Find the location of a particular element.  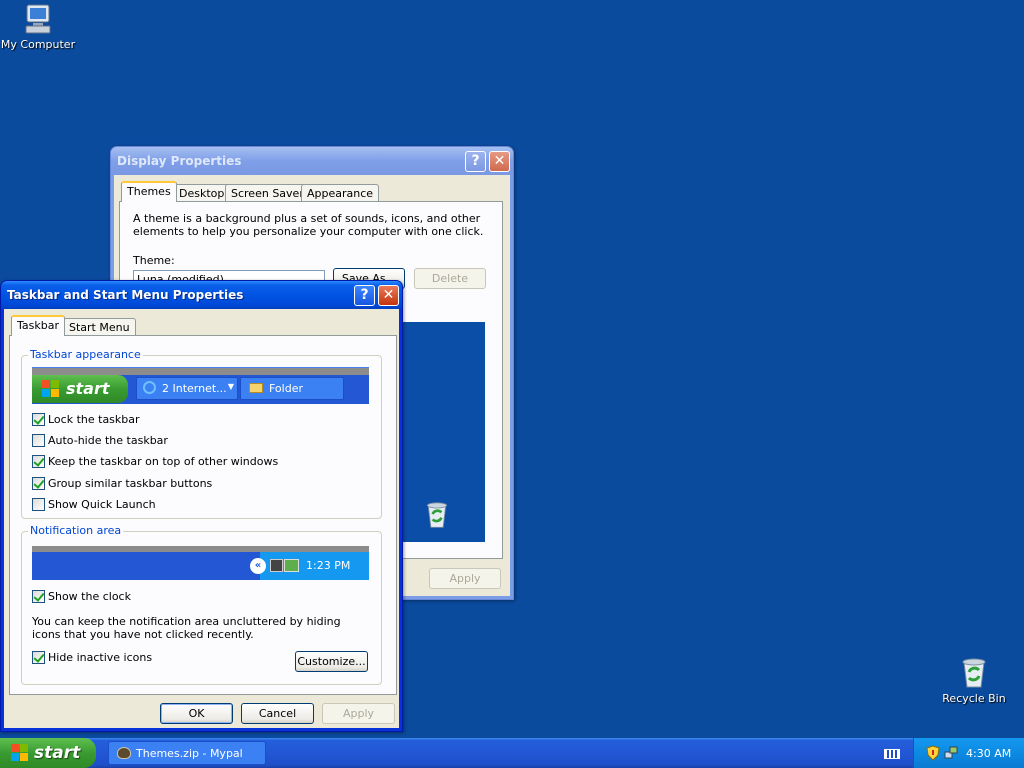

preview-top-strip is located at coordinates (200, 371).